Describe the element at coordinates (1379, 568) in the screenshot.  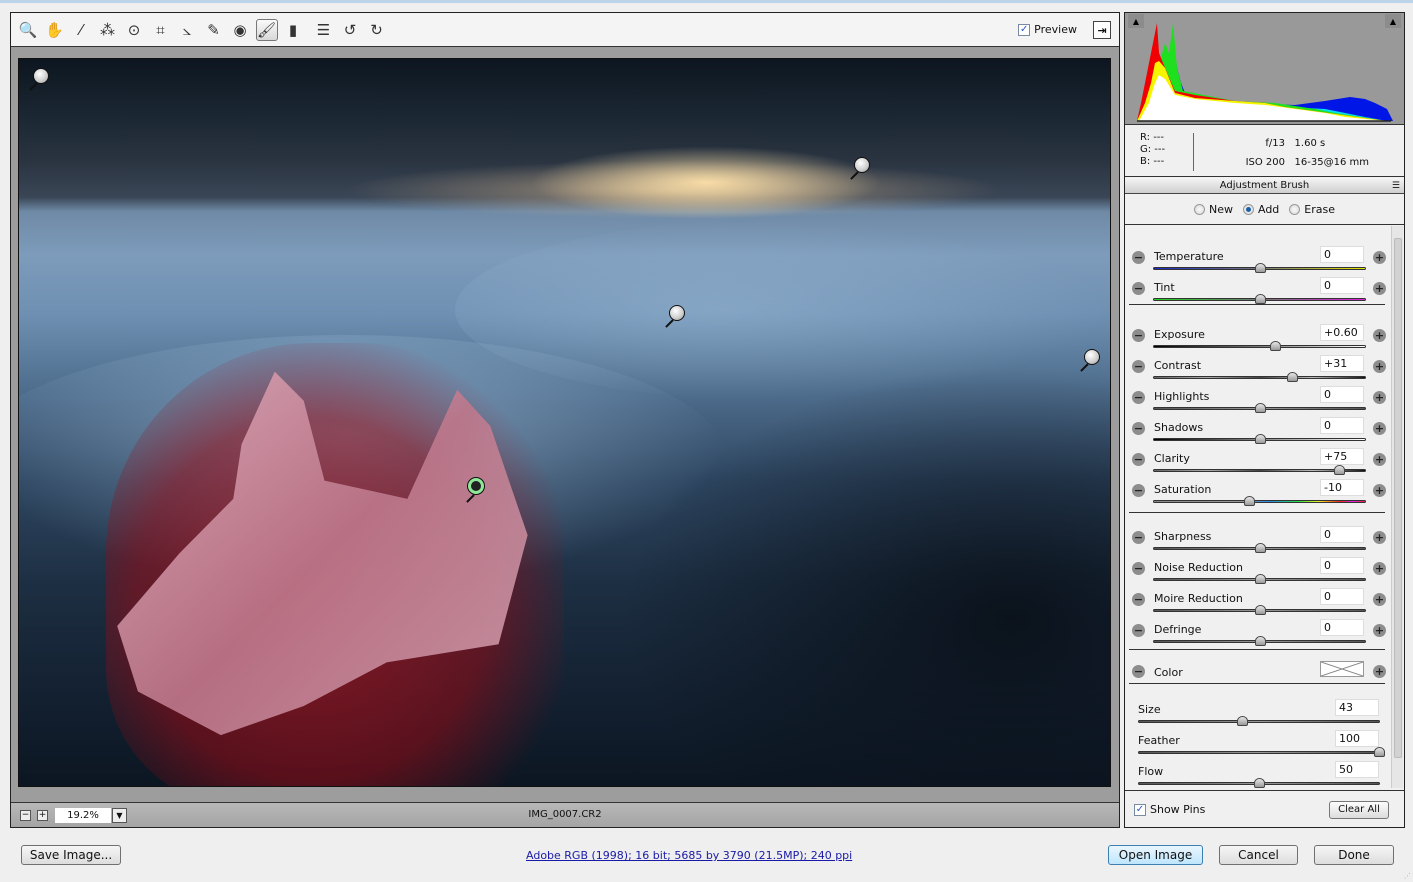
I see `noise-reduction-increase-icon: +` at that location.